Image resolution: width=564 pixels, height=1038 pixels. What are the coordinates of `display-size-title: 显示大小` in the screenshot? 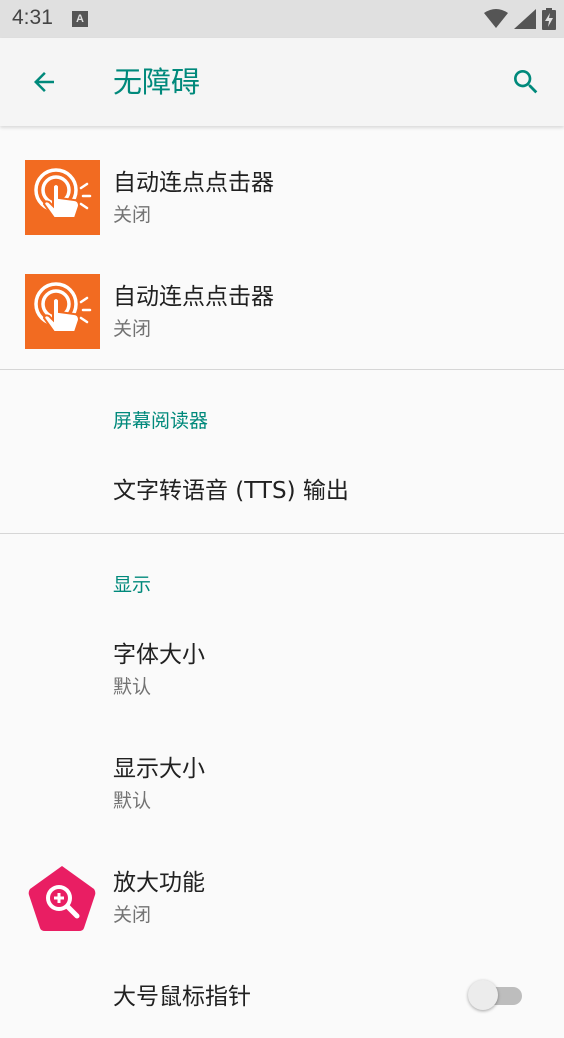 It's located at (159, 769).